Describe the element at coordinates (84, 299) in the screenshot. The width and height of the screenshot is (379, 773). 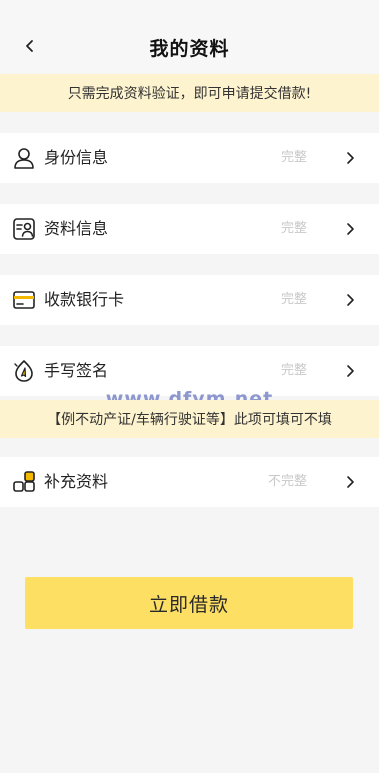
I see `row-label: 收款银行卡` at that location.